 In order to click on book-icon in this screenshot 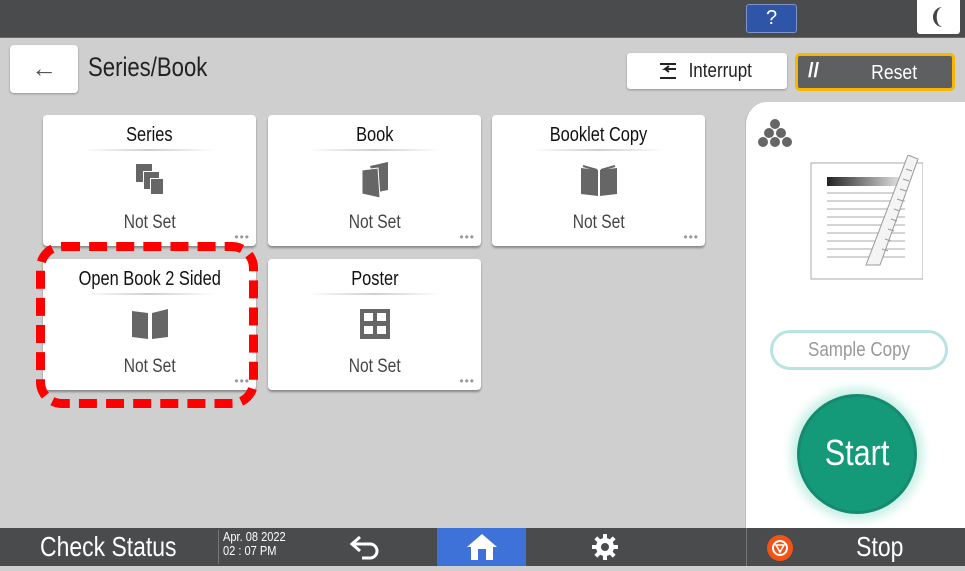, I will do `click(374, 180)`.